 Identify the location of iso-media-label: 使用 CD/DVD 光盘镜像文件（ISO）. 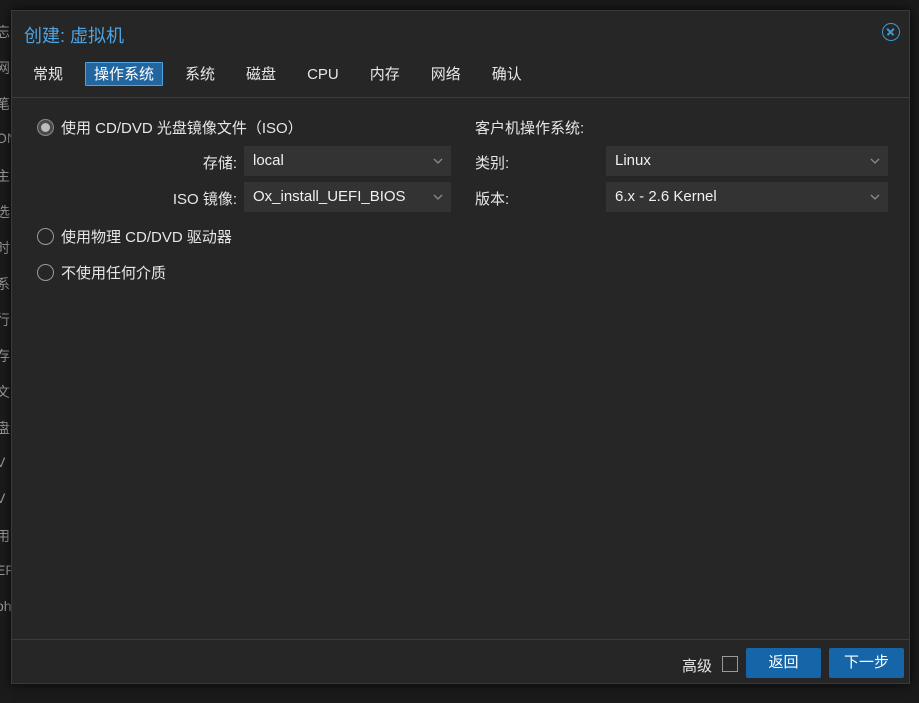
(182, 128).